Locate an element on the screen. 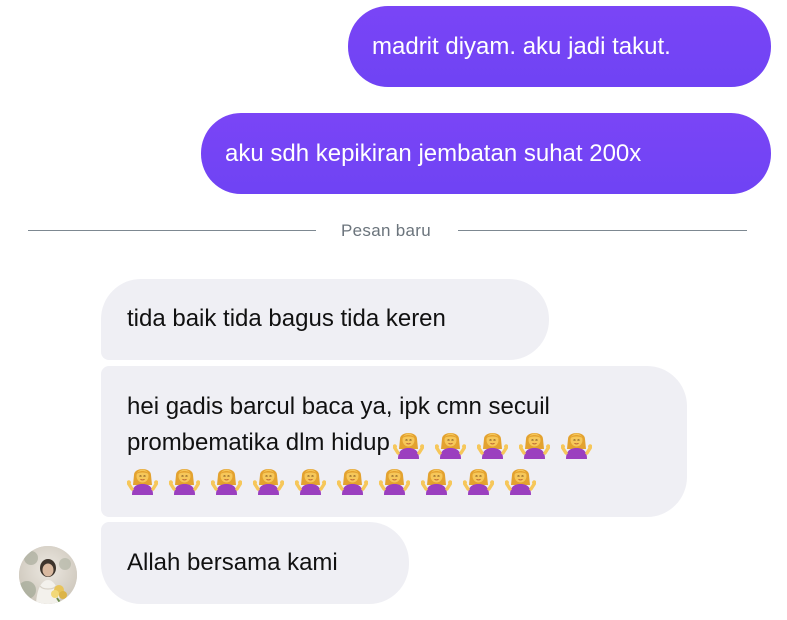  divider-line-left is located at coordinates (172, 230).